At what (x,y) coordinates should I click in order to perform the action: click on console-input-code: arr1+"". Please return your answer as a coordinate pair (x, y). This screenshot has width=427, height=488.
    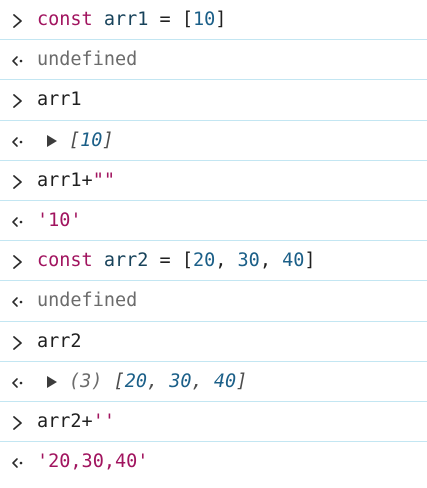
    Looking at the image, I should click on (76, 181).